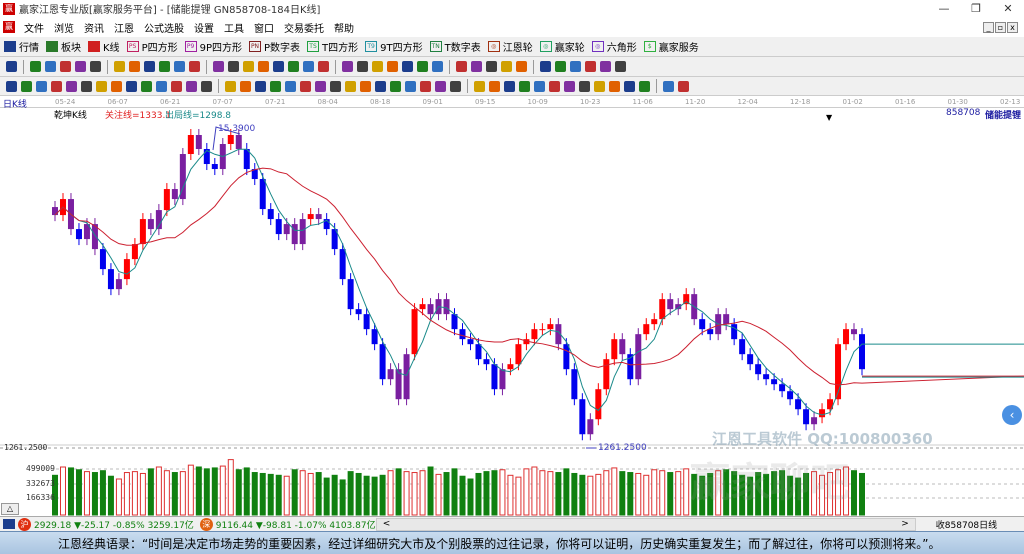  I want to click on menu-news: 资讯, so click(94, 27).